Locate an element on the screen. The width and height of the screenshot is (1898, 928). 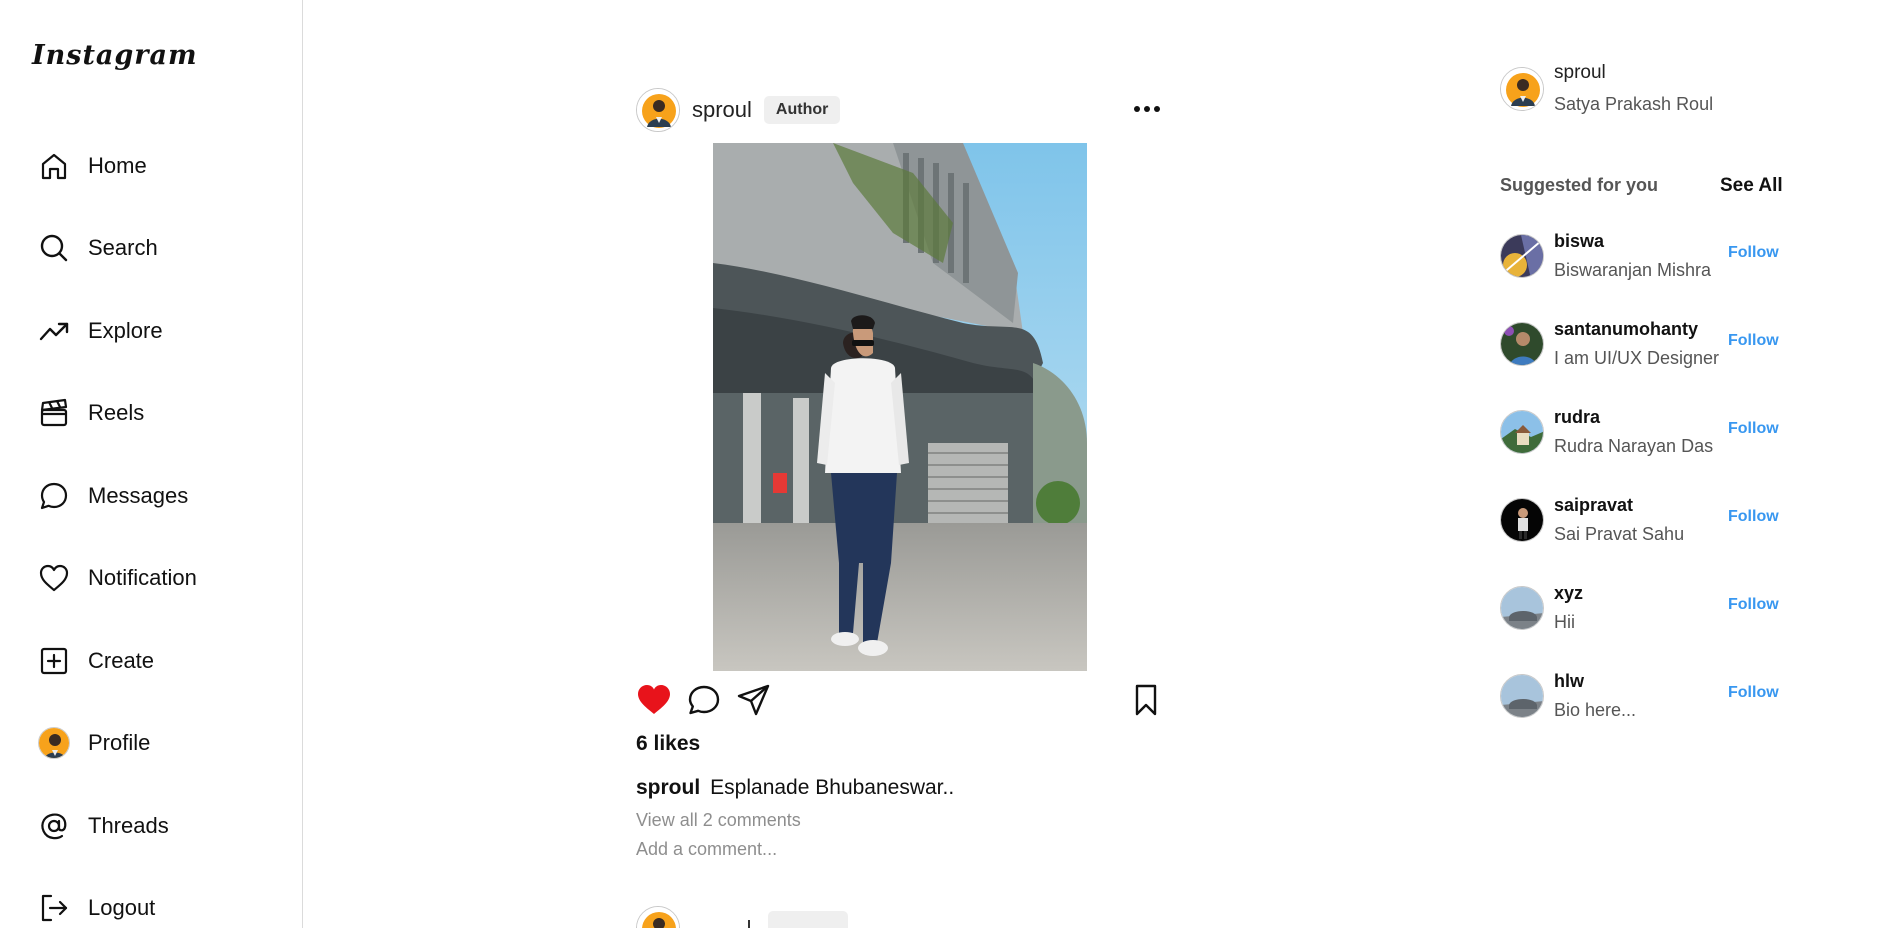
caption-username: sproul is located at coordinates (668, 787).